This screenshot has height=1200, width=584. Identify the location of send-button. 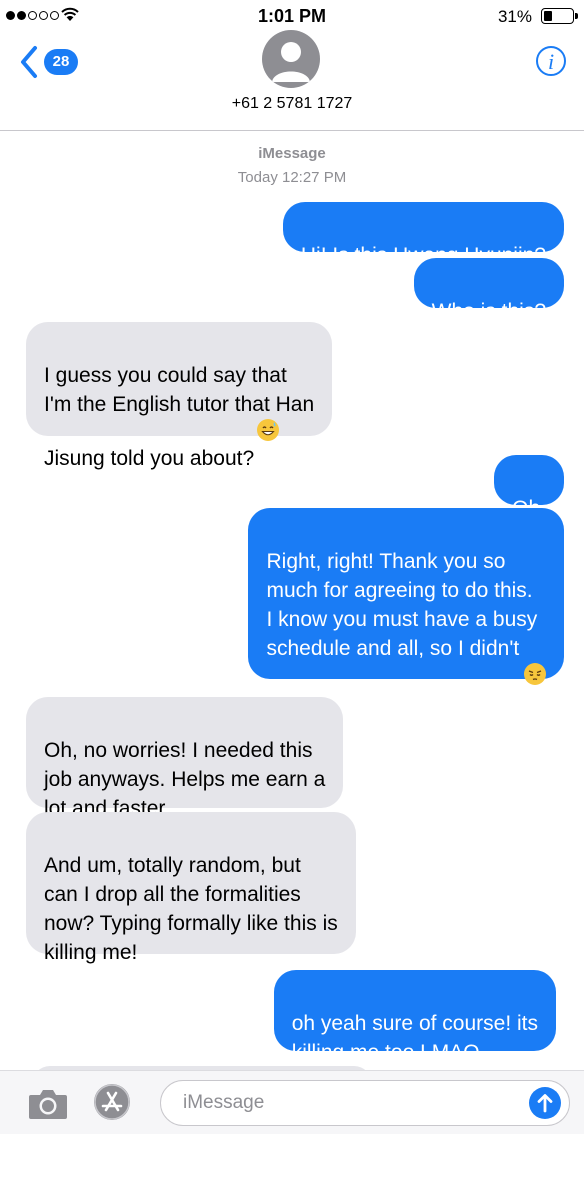
(545, 1103).